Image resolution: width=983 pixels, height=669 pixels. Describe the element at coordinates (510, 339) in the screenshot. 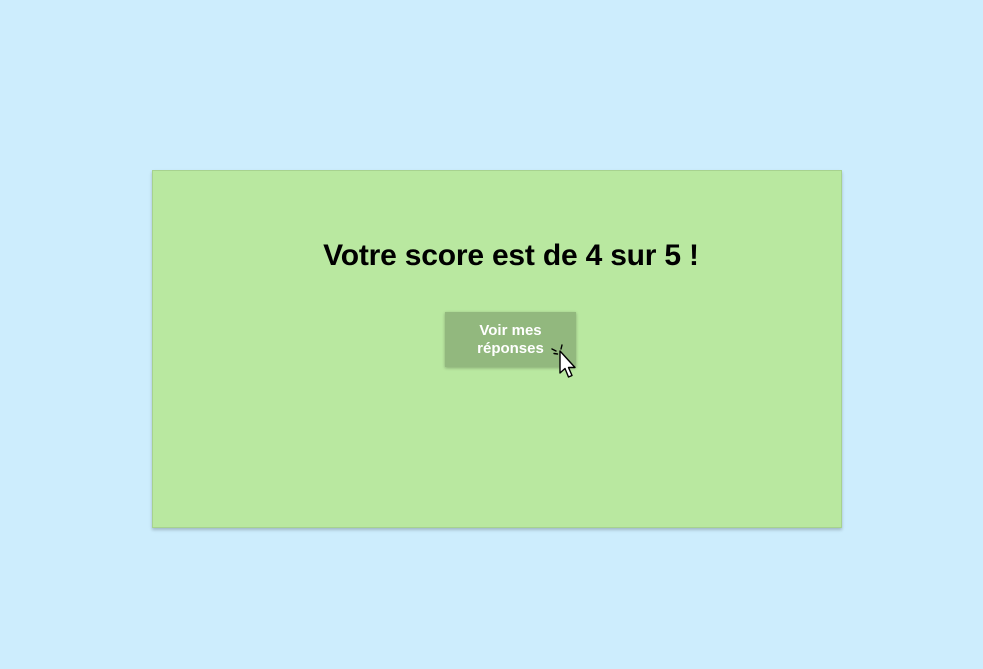

I see `view-answers-button-label: Voir mes réponses` at that location.